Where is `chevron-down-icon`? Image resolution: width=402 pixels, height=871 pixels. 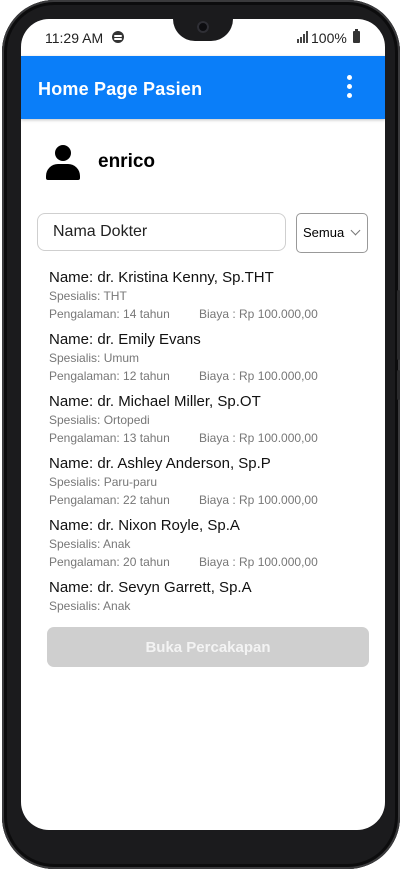 chevron-down-icon is located at coordinates (355, 230).